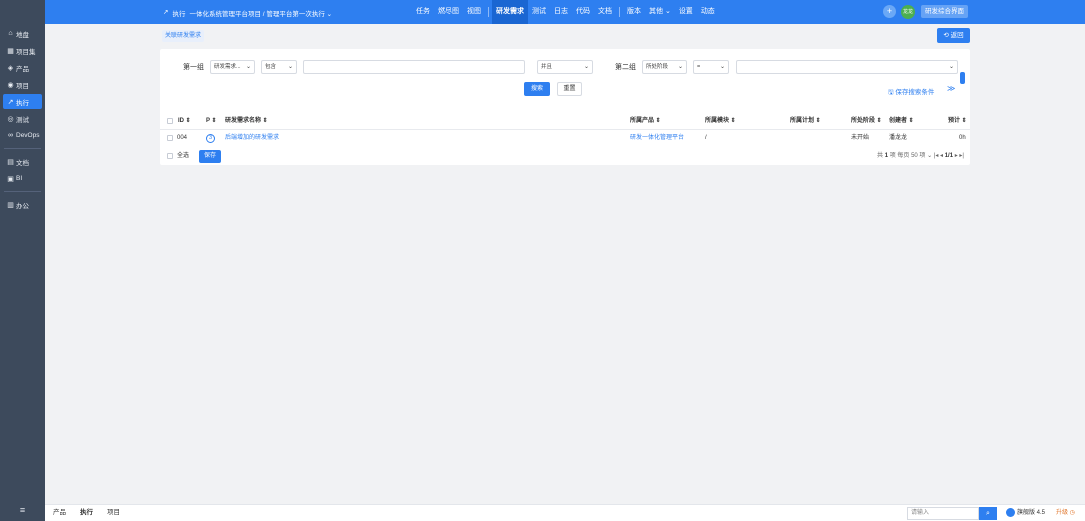 The height and width of the screenshot is (521, 1085). I want to click on last-page-icon: ▸|, so click(961, 156).